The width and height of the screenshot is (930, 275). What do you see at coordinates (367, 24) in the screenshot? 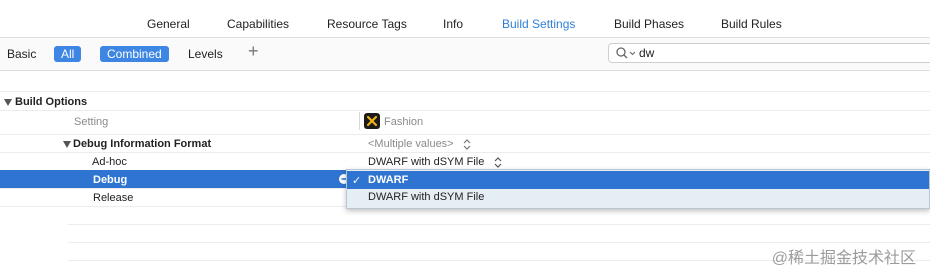
I see `tab-resource-tags: Resource Tags` at bounding box center [367, 24].